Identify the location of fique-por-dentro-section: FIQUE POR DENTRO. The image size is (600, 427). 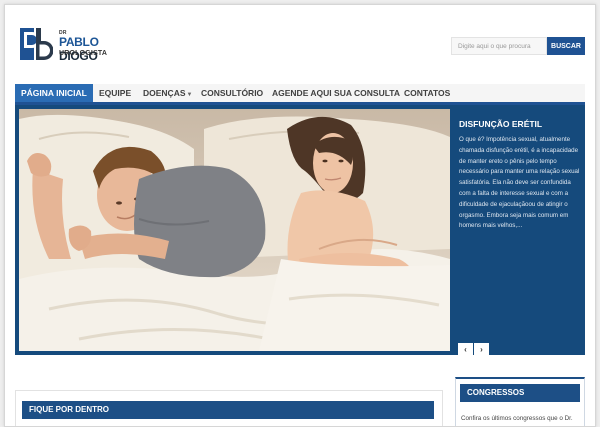
(229, 408).